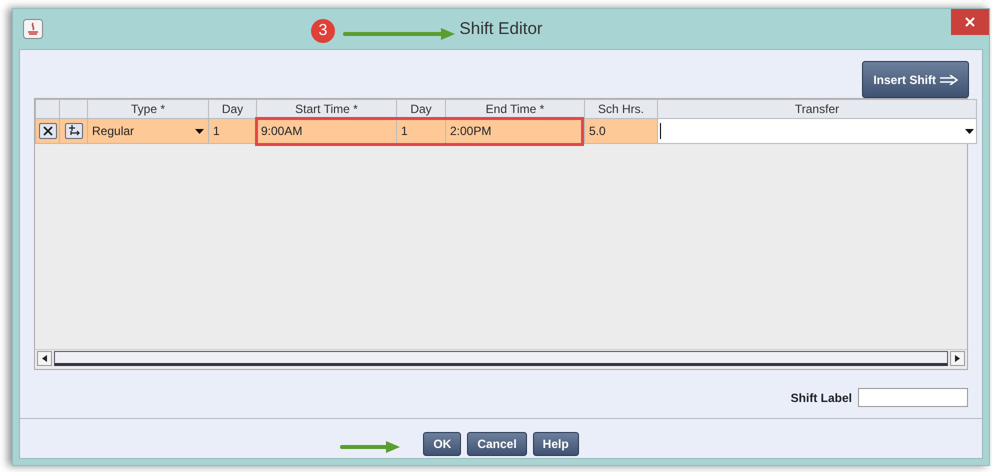 This screenshot has height=472, width=992. Describe the element at coordinates (73, 131) in the screenshot. I see `insert-row-icon` at that location.